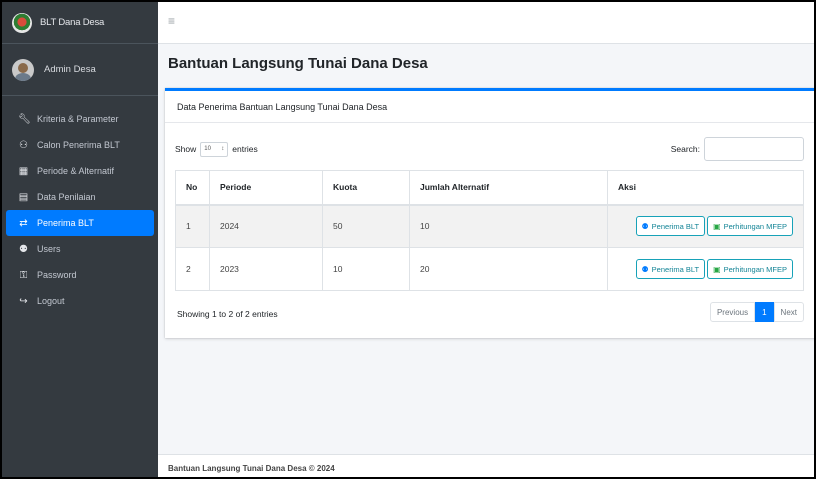 The height and width of the screenshot is (479, 816). I want to click on show-label: Show, so click(186, 149).